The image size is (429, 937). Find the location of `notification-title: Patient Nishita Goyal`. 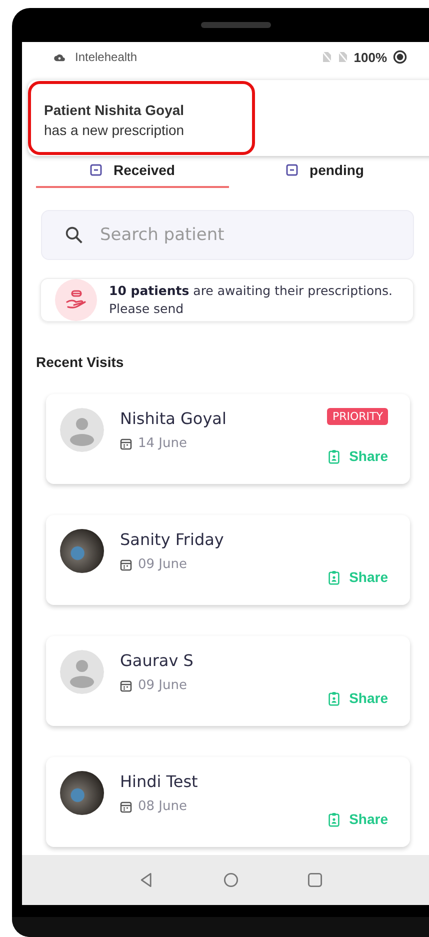

notification-title: Patient Nishita Goyal is located at coordinates (115, 110).